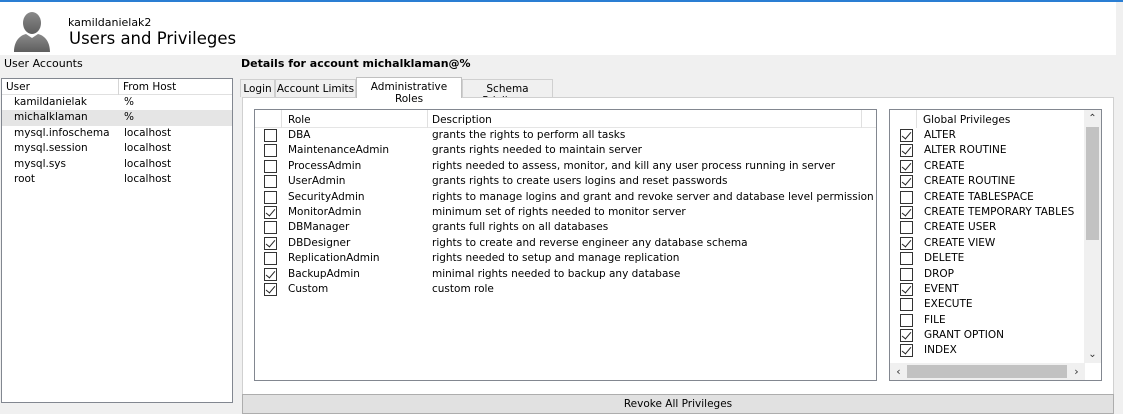 This screenshot has height=414, width=1123. I want to click on scroll-down-icon: ⌄, so click(1092, 354).